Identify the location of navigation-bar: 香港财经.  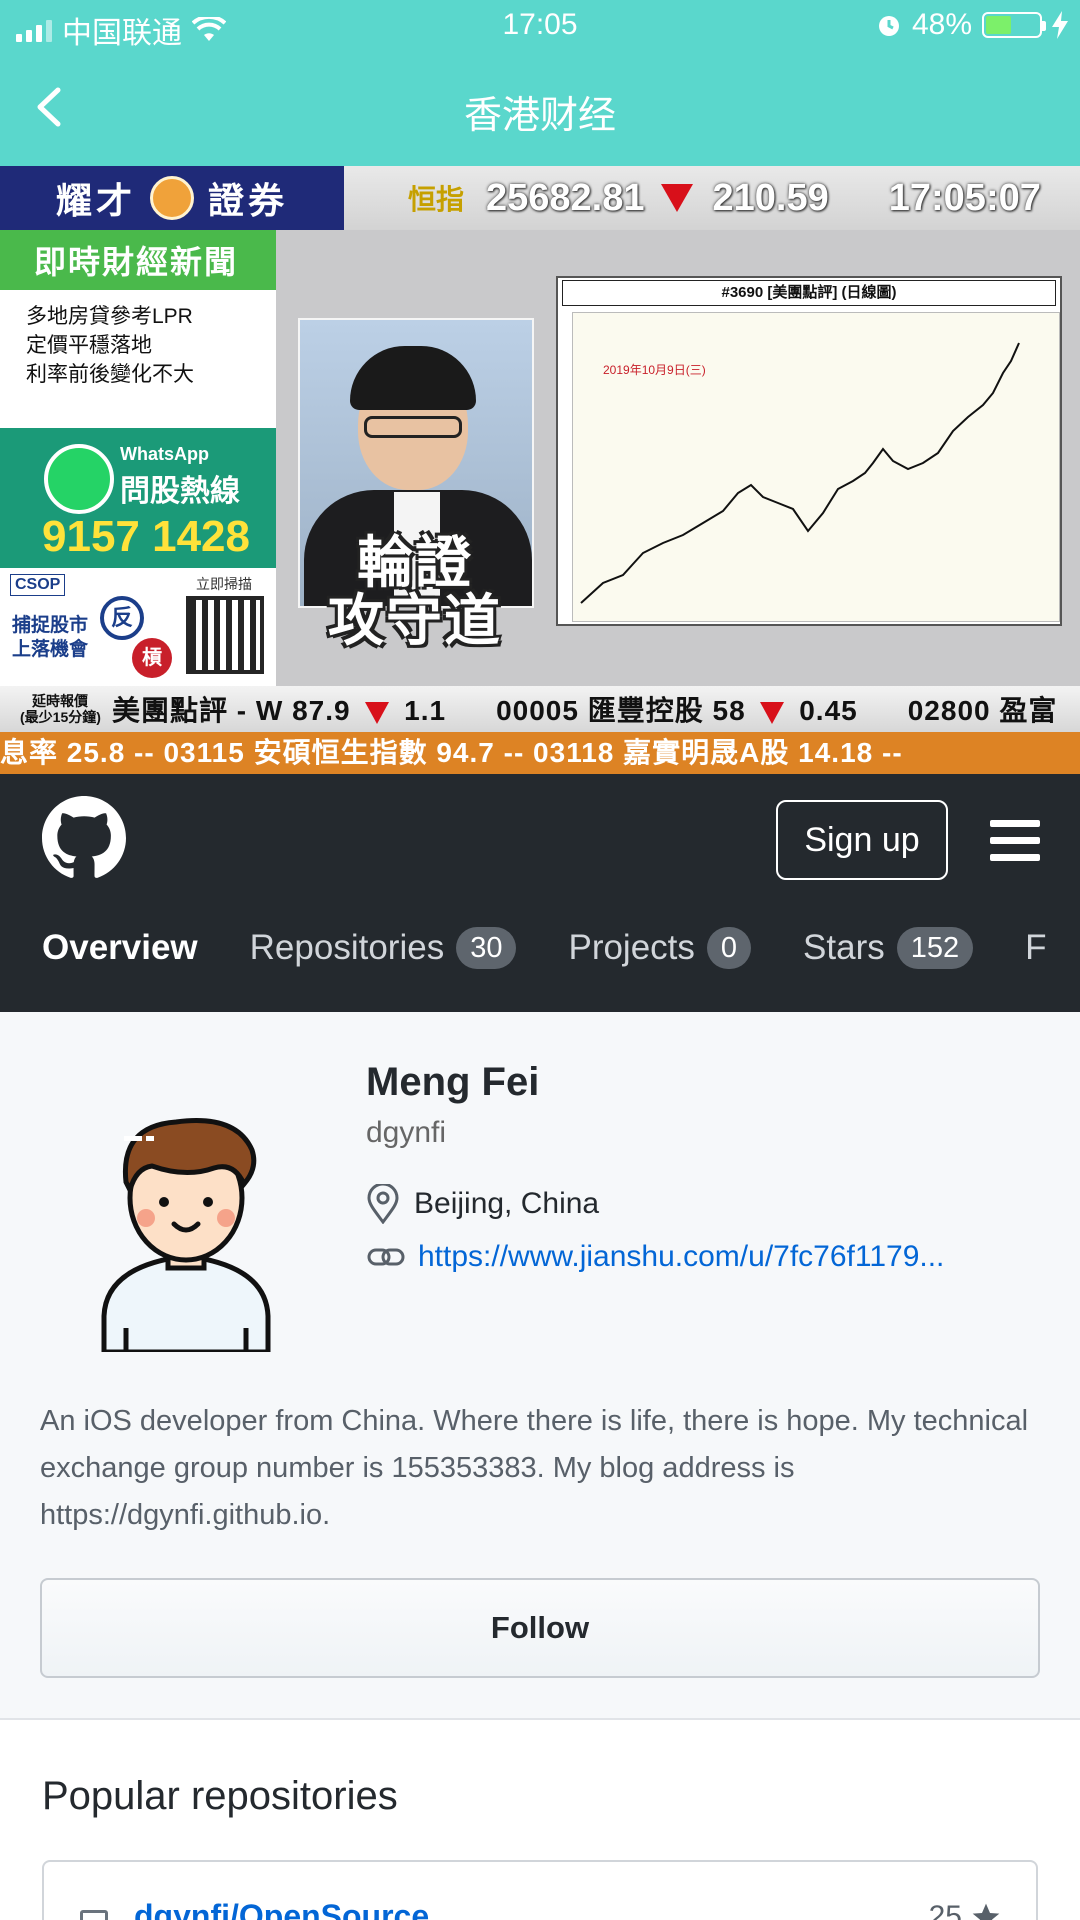
(540, 109).